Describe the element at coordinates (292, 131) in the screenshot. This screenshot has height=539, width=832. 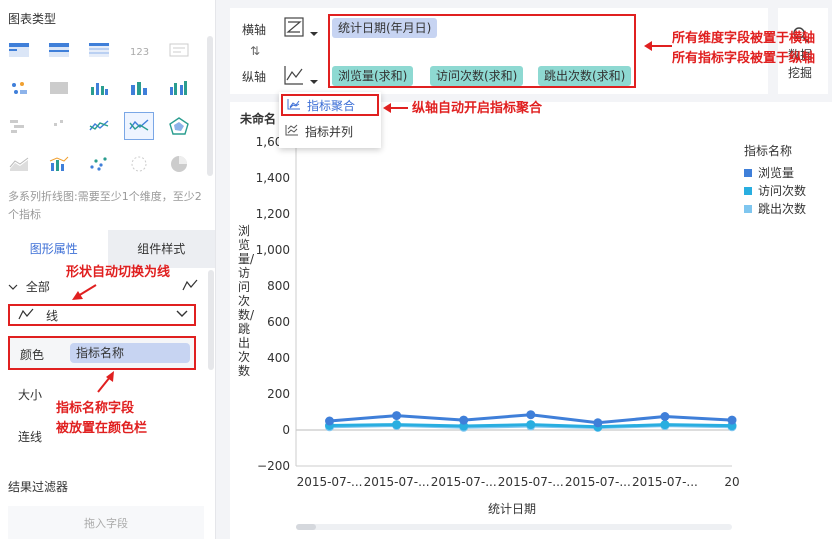
I see `parallel-icon` at that location.